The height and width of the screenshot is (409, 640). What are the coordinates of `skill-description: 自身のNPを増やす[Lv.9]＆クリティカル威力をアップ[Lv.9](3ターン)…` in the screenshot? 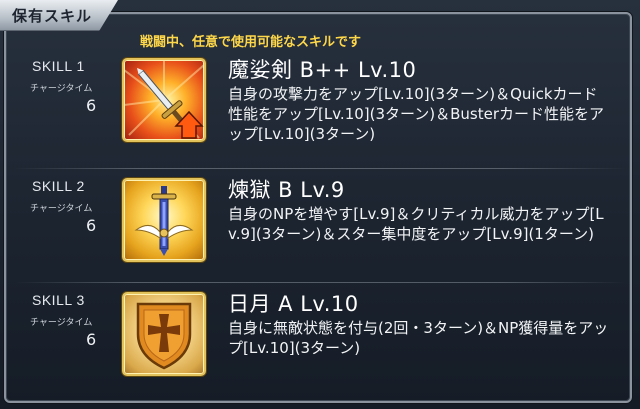 It's located at (416, 224).